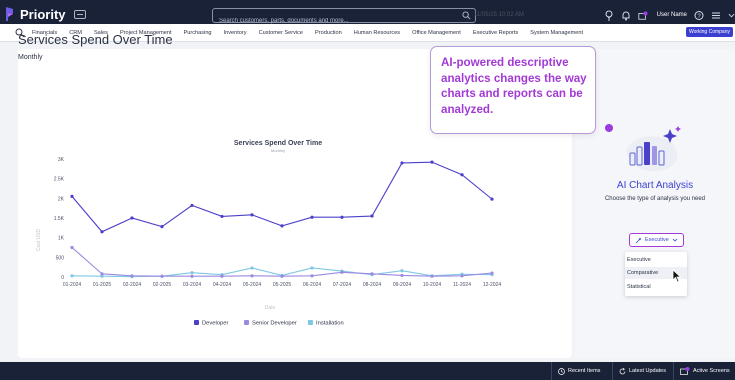  What do you see at coordinates (222, 285) in the screenshot?
I see `x-tick-label: 04-2024` at bounding box center [222, 285].